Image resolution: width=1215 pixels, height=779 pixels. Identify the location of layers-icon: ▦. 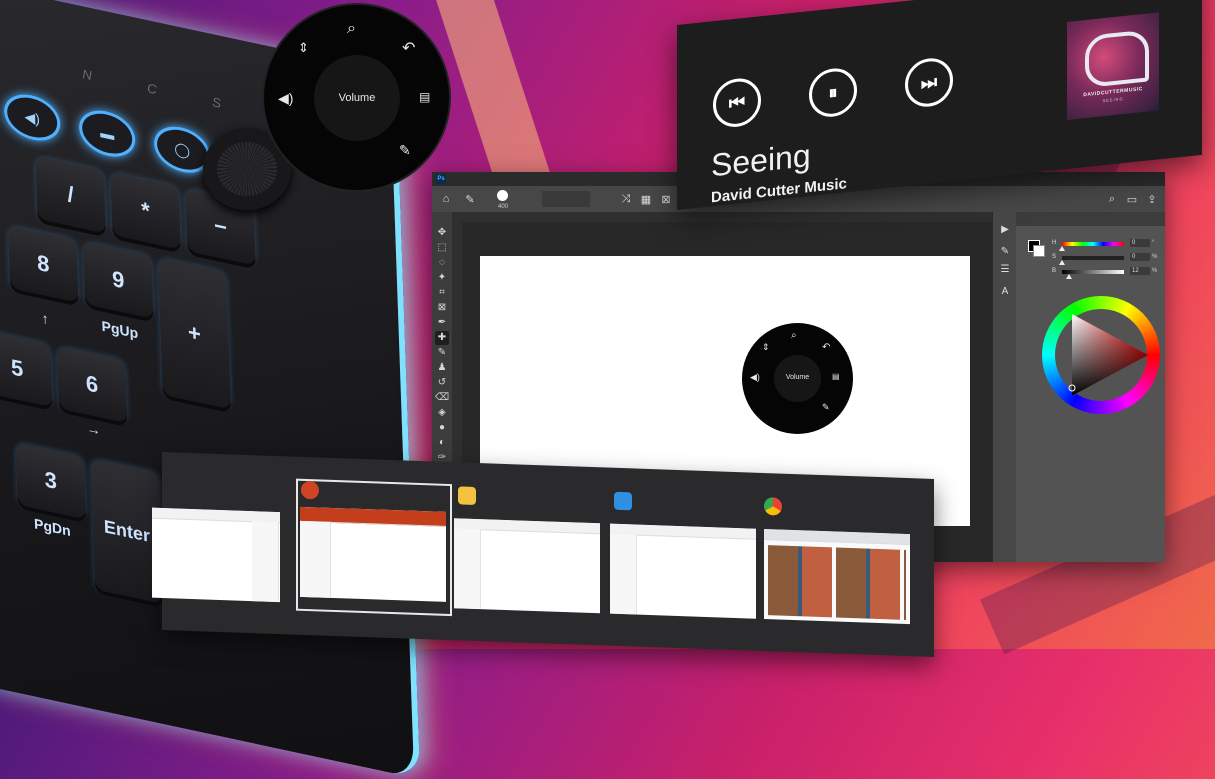
(646, 199).